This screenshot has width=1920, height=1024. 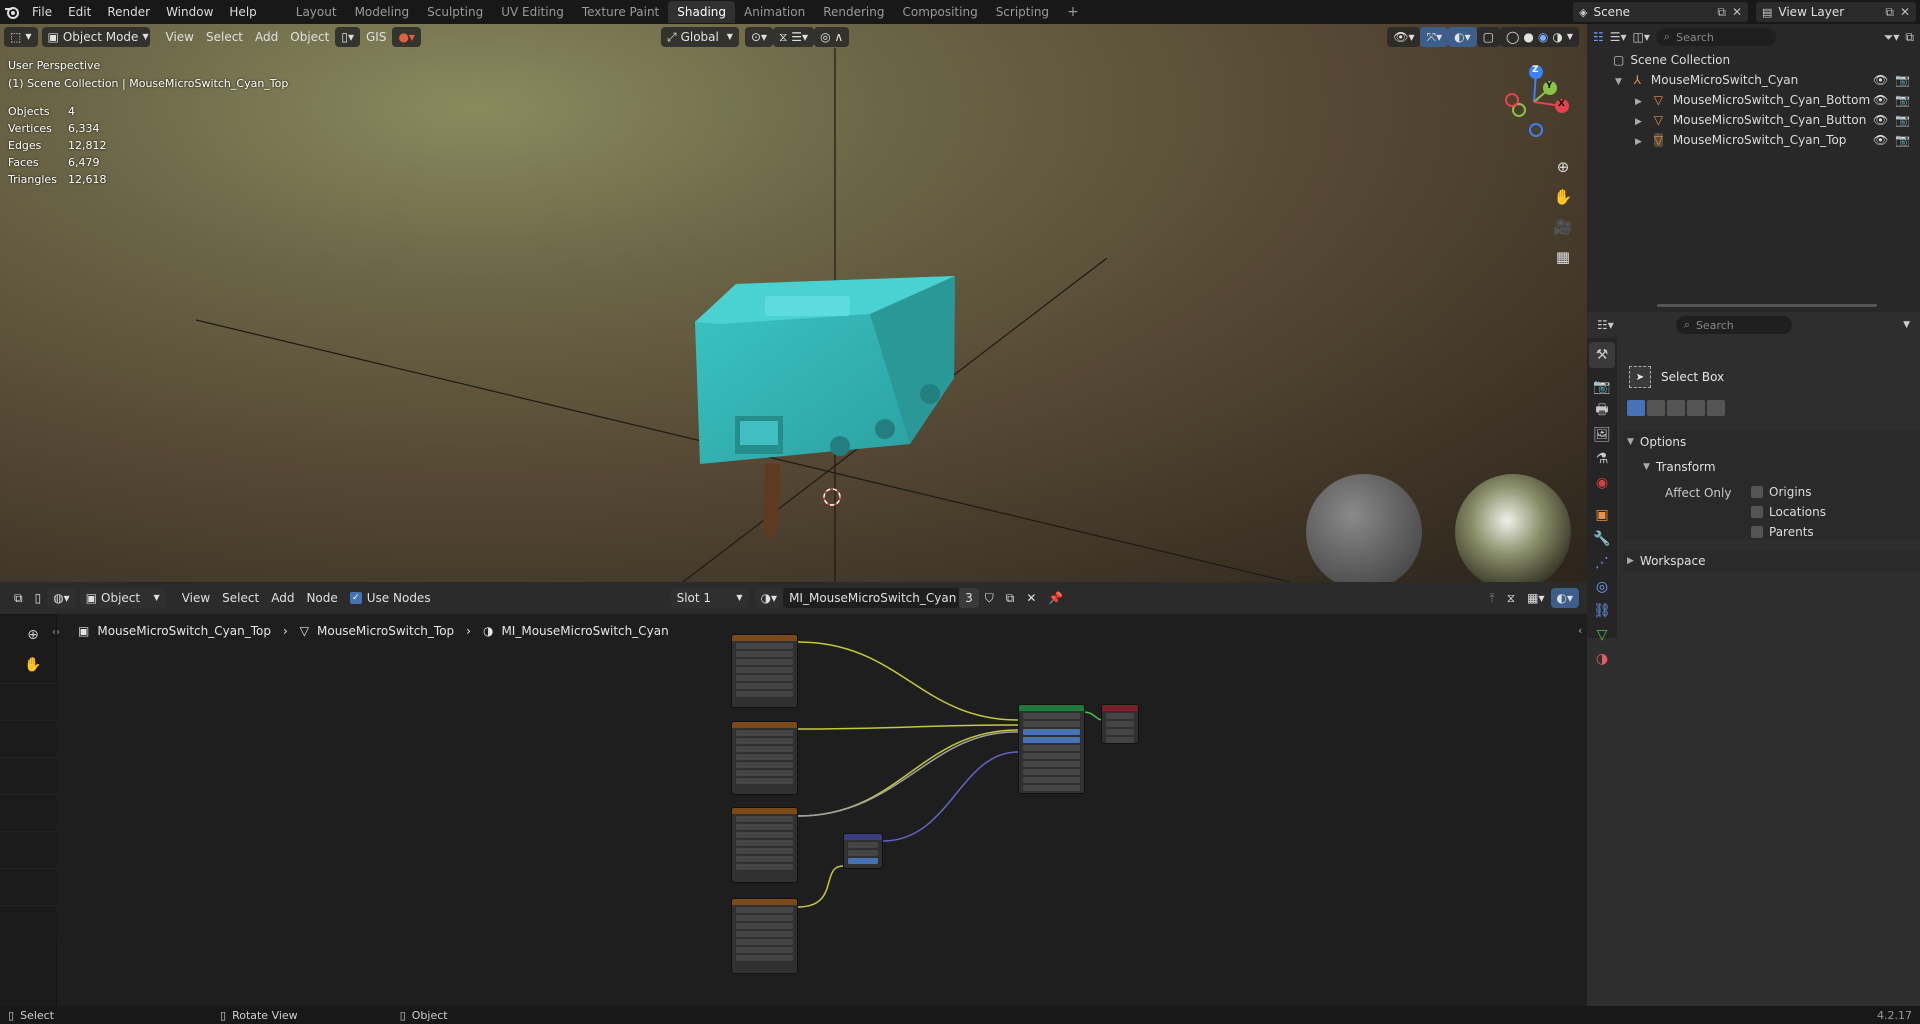 I want to click on tool-tab-icon: ⚒, so click(x=1602, y=355).